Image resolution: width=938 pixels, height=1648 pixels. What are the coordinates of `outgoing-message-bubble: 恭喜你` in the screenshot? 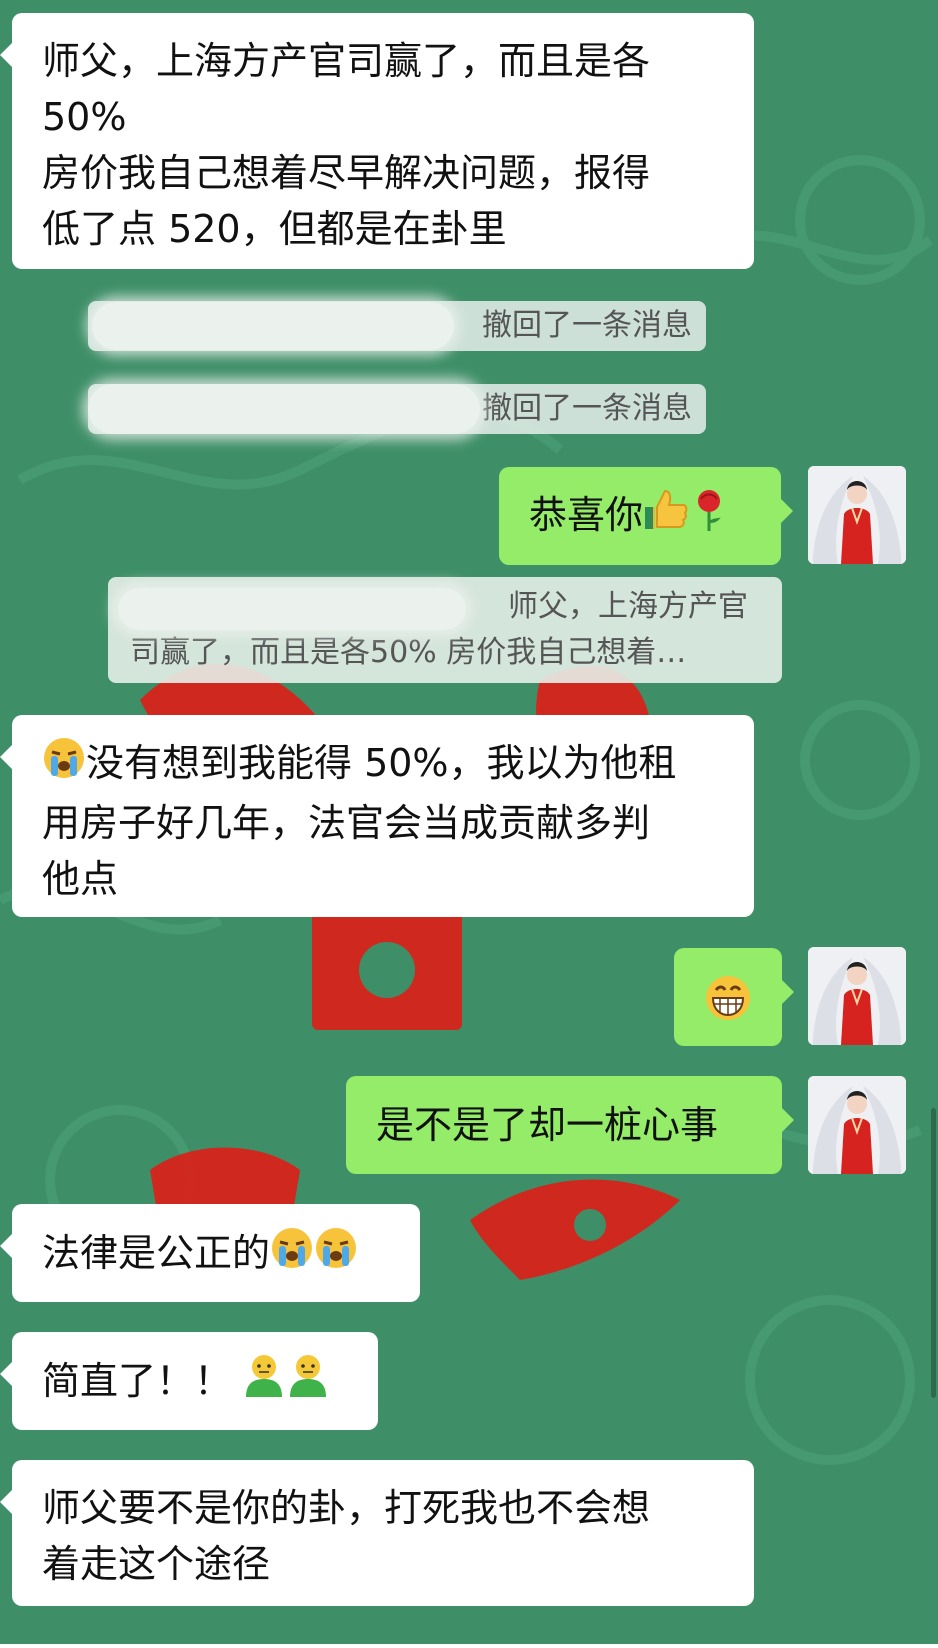 It's located at (646, 516).